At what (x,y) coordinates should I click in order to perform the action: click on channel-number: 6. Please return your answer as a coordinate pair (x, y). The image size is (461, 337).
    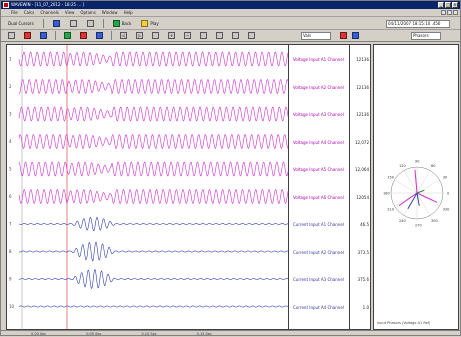
    Looking at the image, I should click on (10, 196).